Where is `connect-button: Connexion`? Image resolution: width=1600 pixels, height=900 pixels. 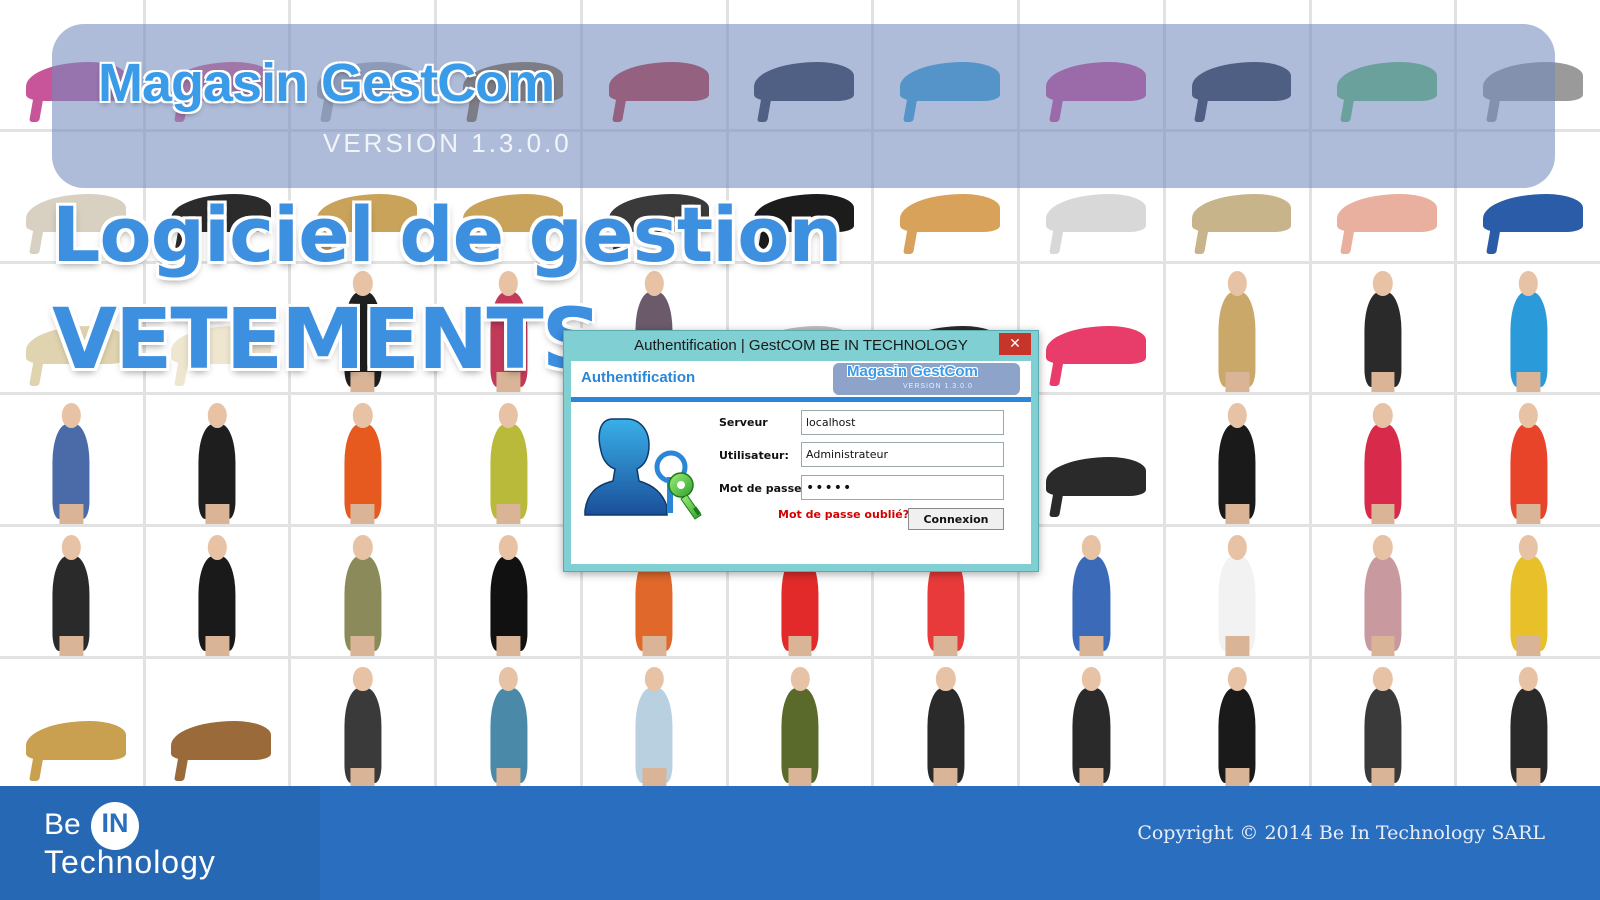
connect-button: Connexion is located at coordinates (956, 519).